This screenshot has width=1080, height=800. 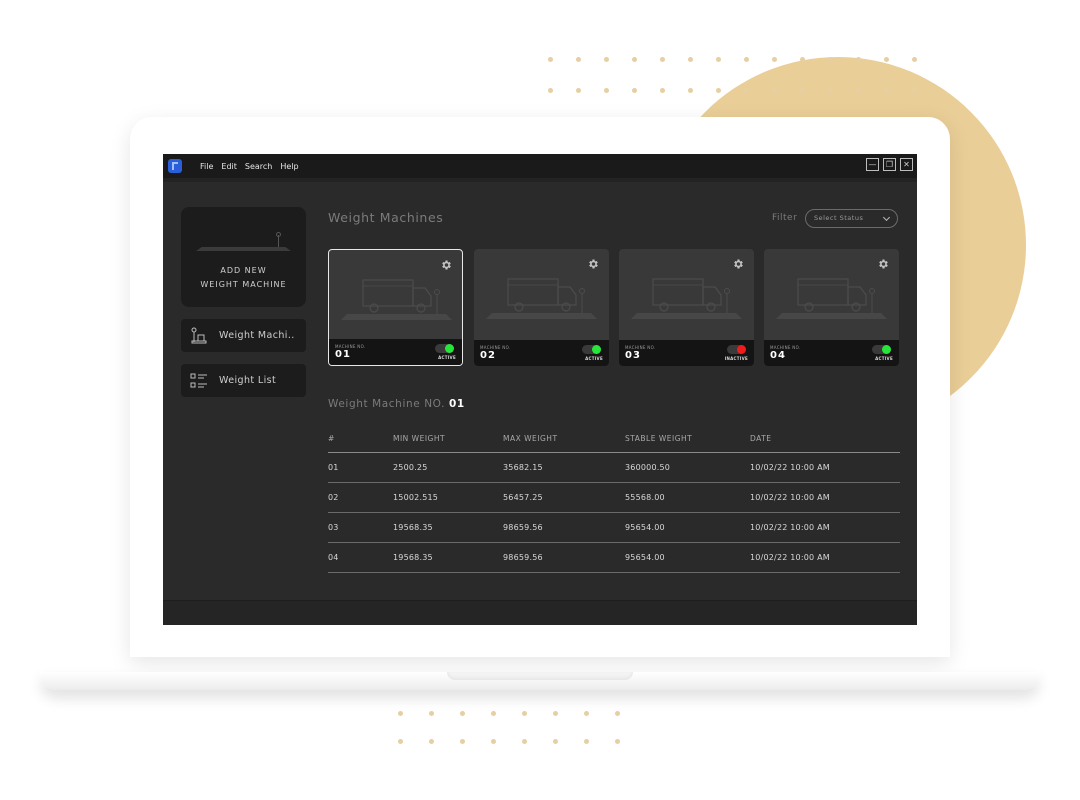 What do you see at coordinates (198, 380) in the screenshot?
I see `list-icon` at bounding box center [198, 380].